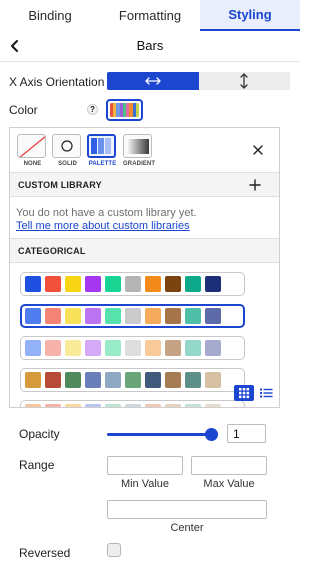  What do you see at coordinates (187, 528) in the screenshot?
I see `center-value-label: Center` at bounding box center [187, 528].